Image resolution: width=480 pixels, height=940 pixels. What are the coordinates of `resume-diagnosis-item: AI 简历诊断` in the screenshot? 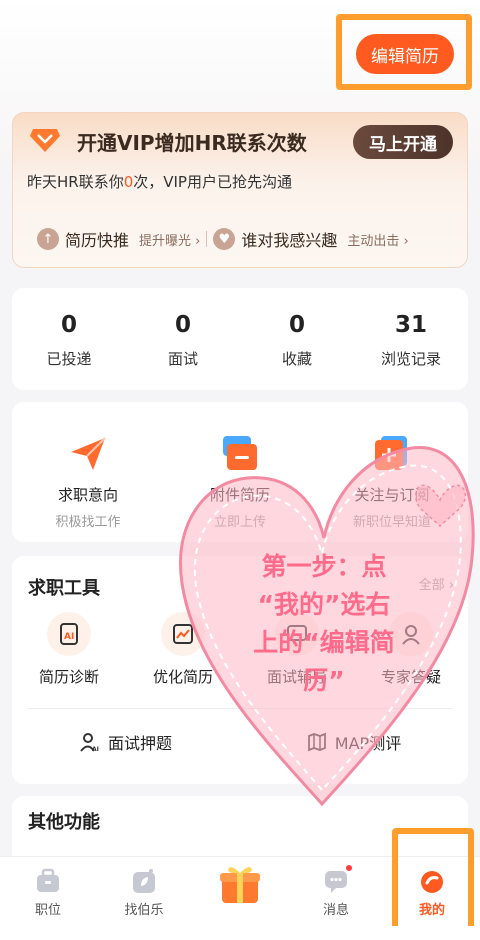 It's located at (69, 649).